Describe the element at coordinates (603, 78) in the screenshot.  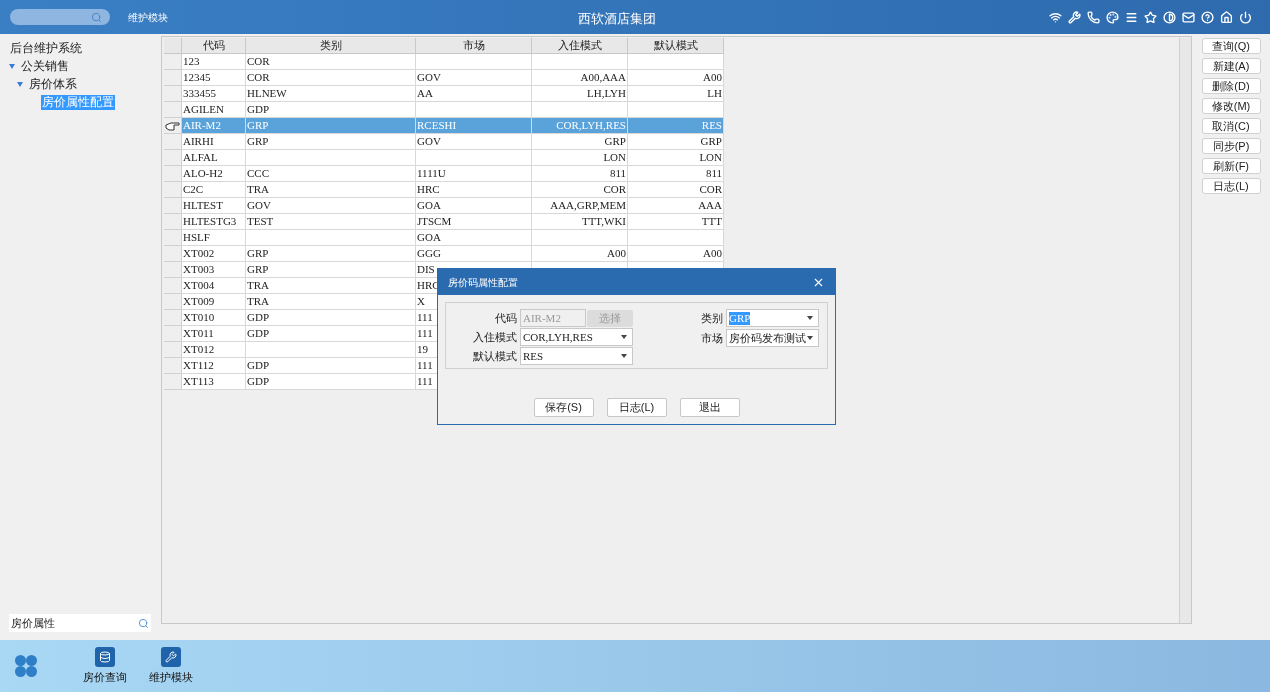
I see `table-cell-text: A00,AAA` at that location.